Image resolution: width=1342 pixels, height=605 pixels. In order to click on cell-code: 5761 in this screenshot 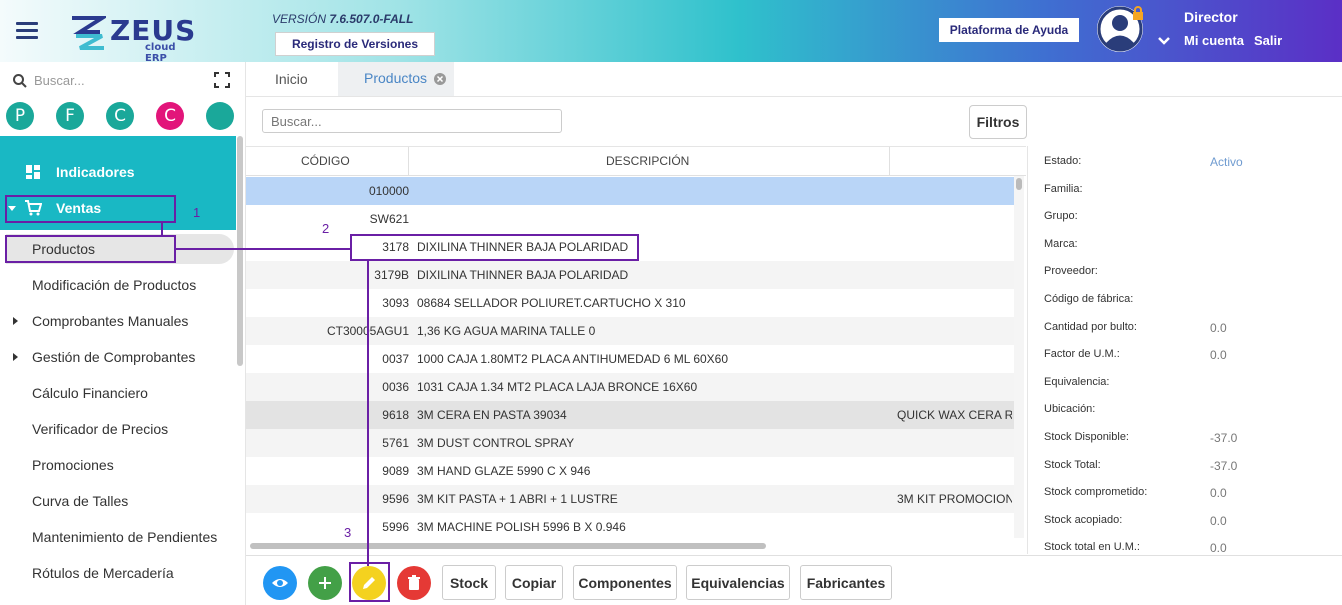, I will do `click(395, 443)`.